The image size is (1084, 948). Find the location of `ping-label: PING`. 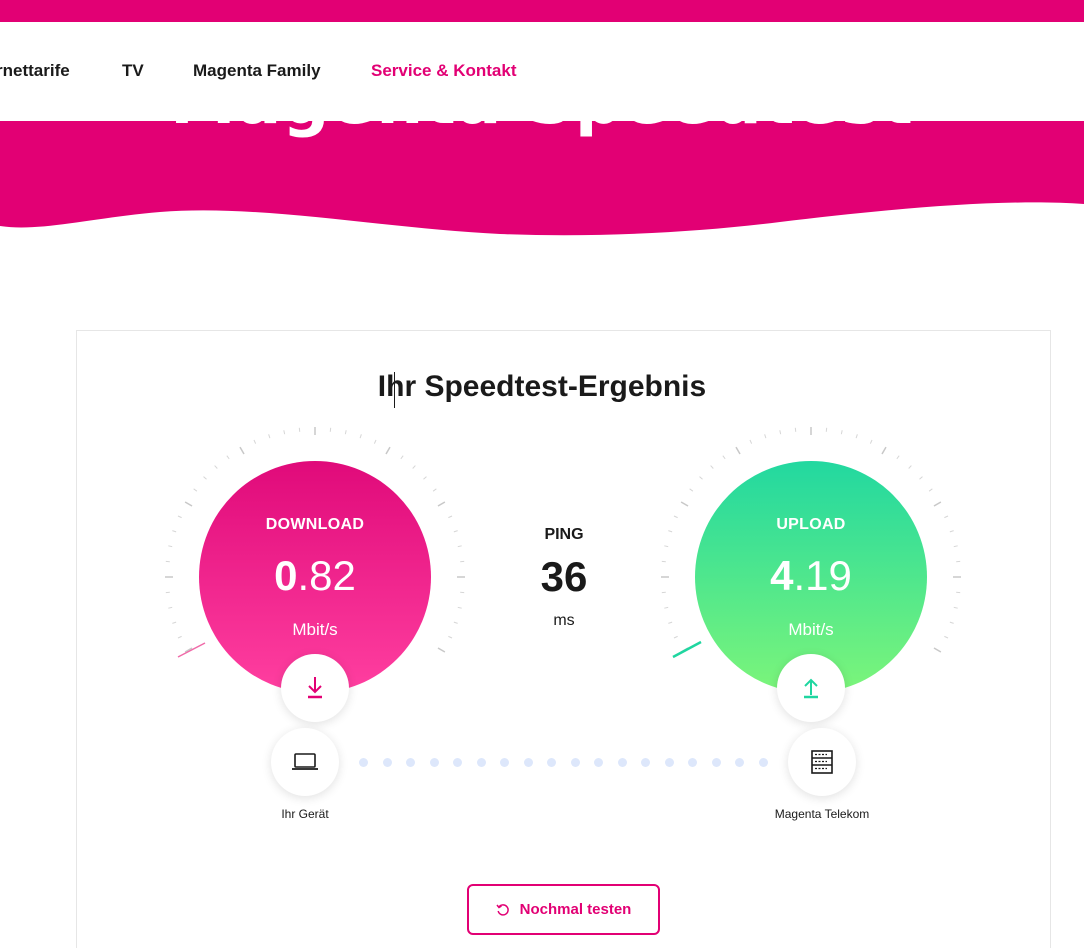

ping-label: PING is located at coordinates (564, 534).